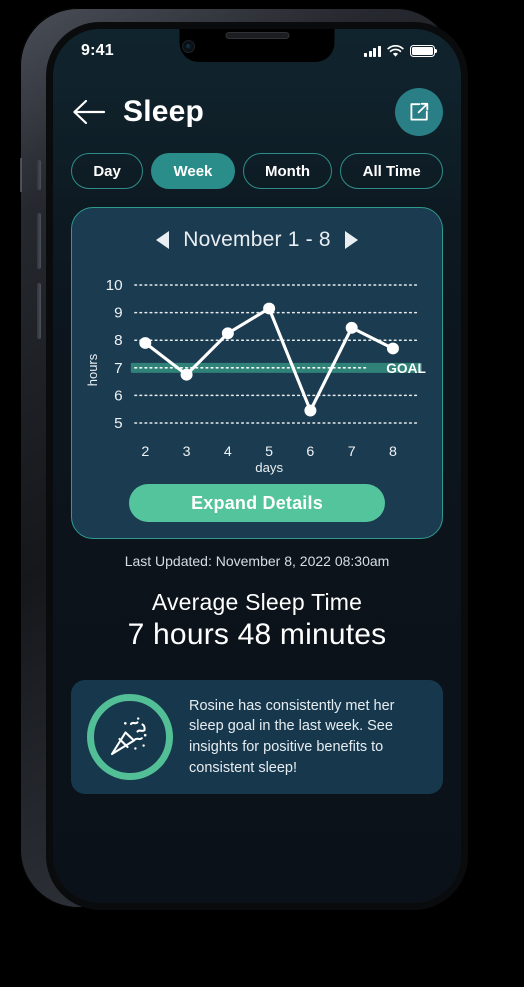 This screenshot has width=524, height=987. I want to click on earpiece-speaker, so click(257, 35).